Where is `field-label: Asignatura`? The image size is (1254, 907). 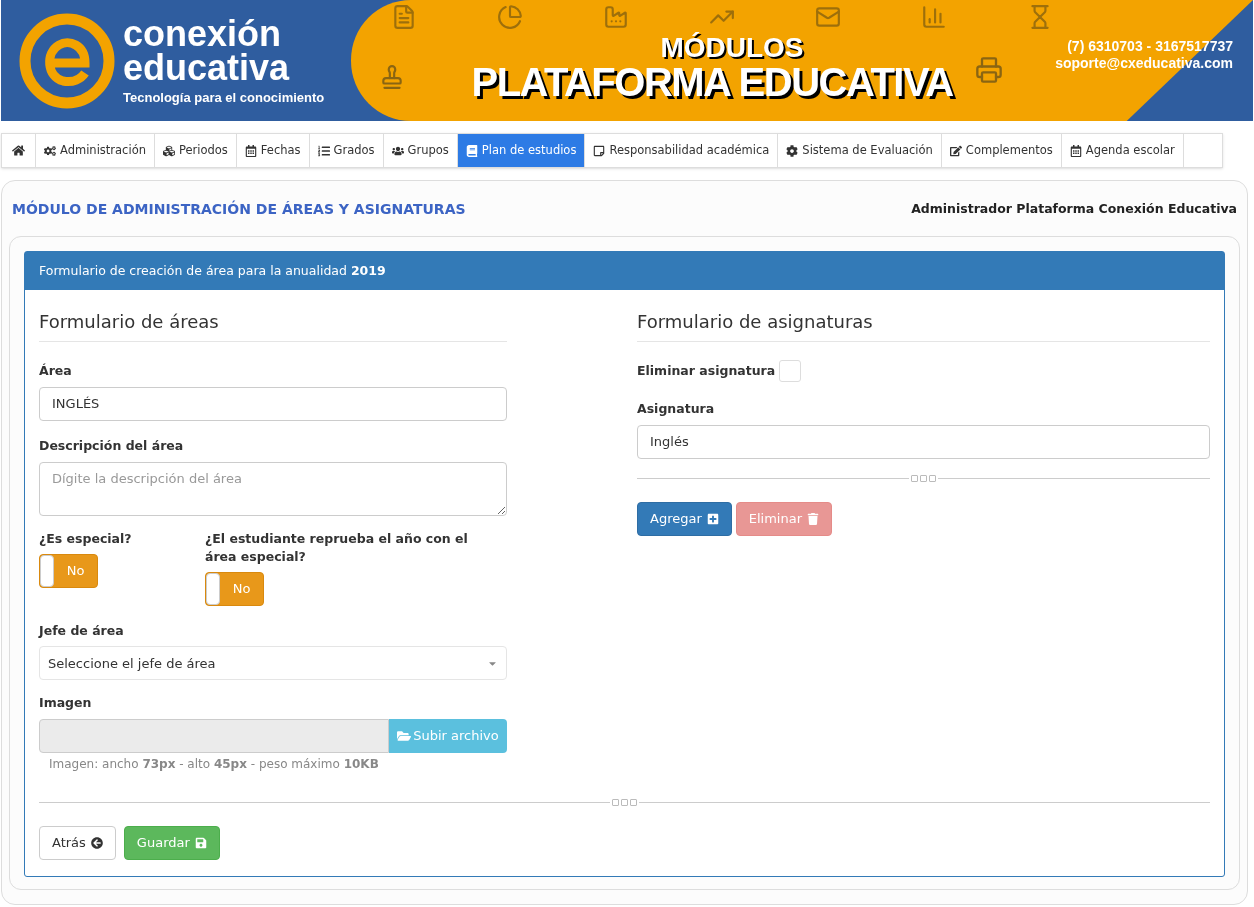
field-label: Asignatura is located at coordinates (676, 409).